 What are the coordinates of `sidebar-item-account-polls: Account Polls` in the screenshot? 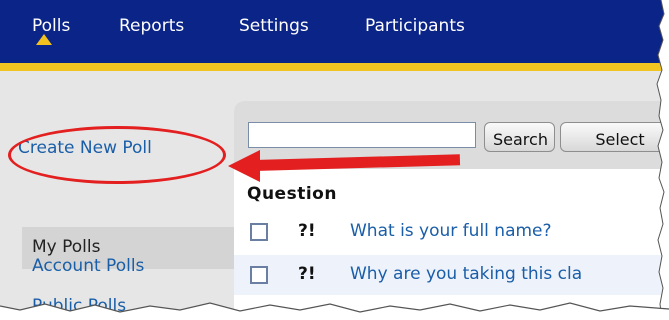 It's located at (88, 266).